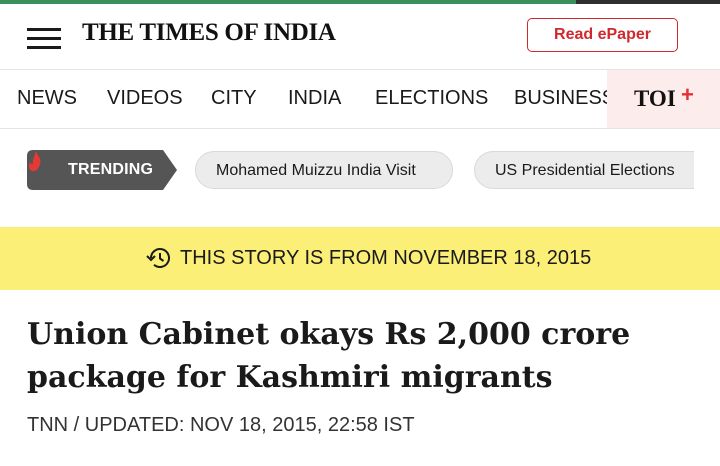 Image resolution: width=720 pixels, height=466 pixels. Describe the element at coordinates (47, 98) in the screenshot. I see `nav-item-news: NEWS` at that location.